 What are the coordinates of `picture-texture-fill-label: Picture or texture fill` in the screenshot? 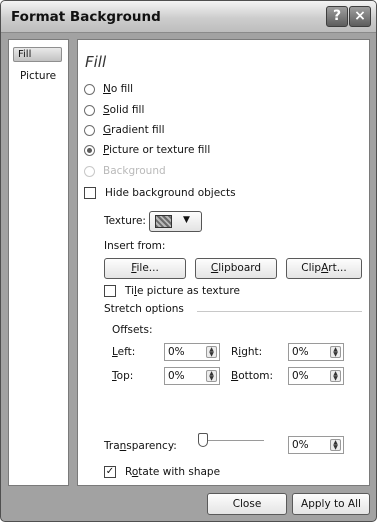 It's located at (157, 150).